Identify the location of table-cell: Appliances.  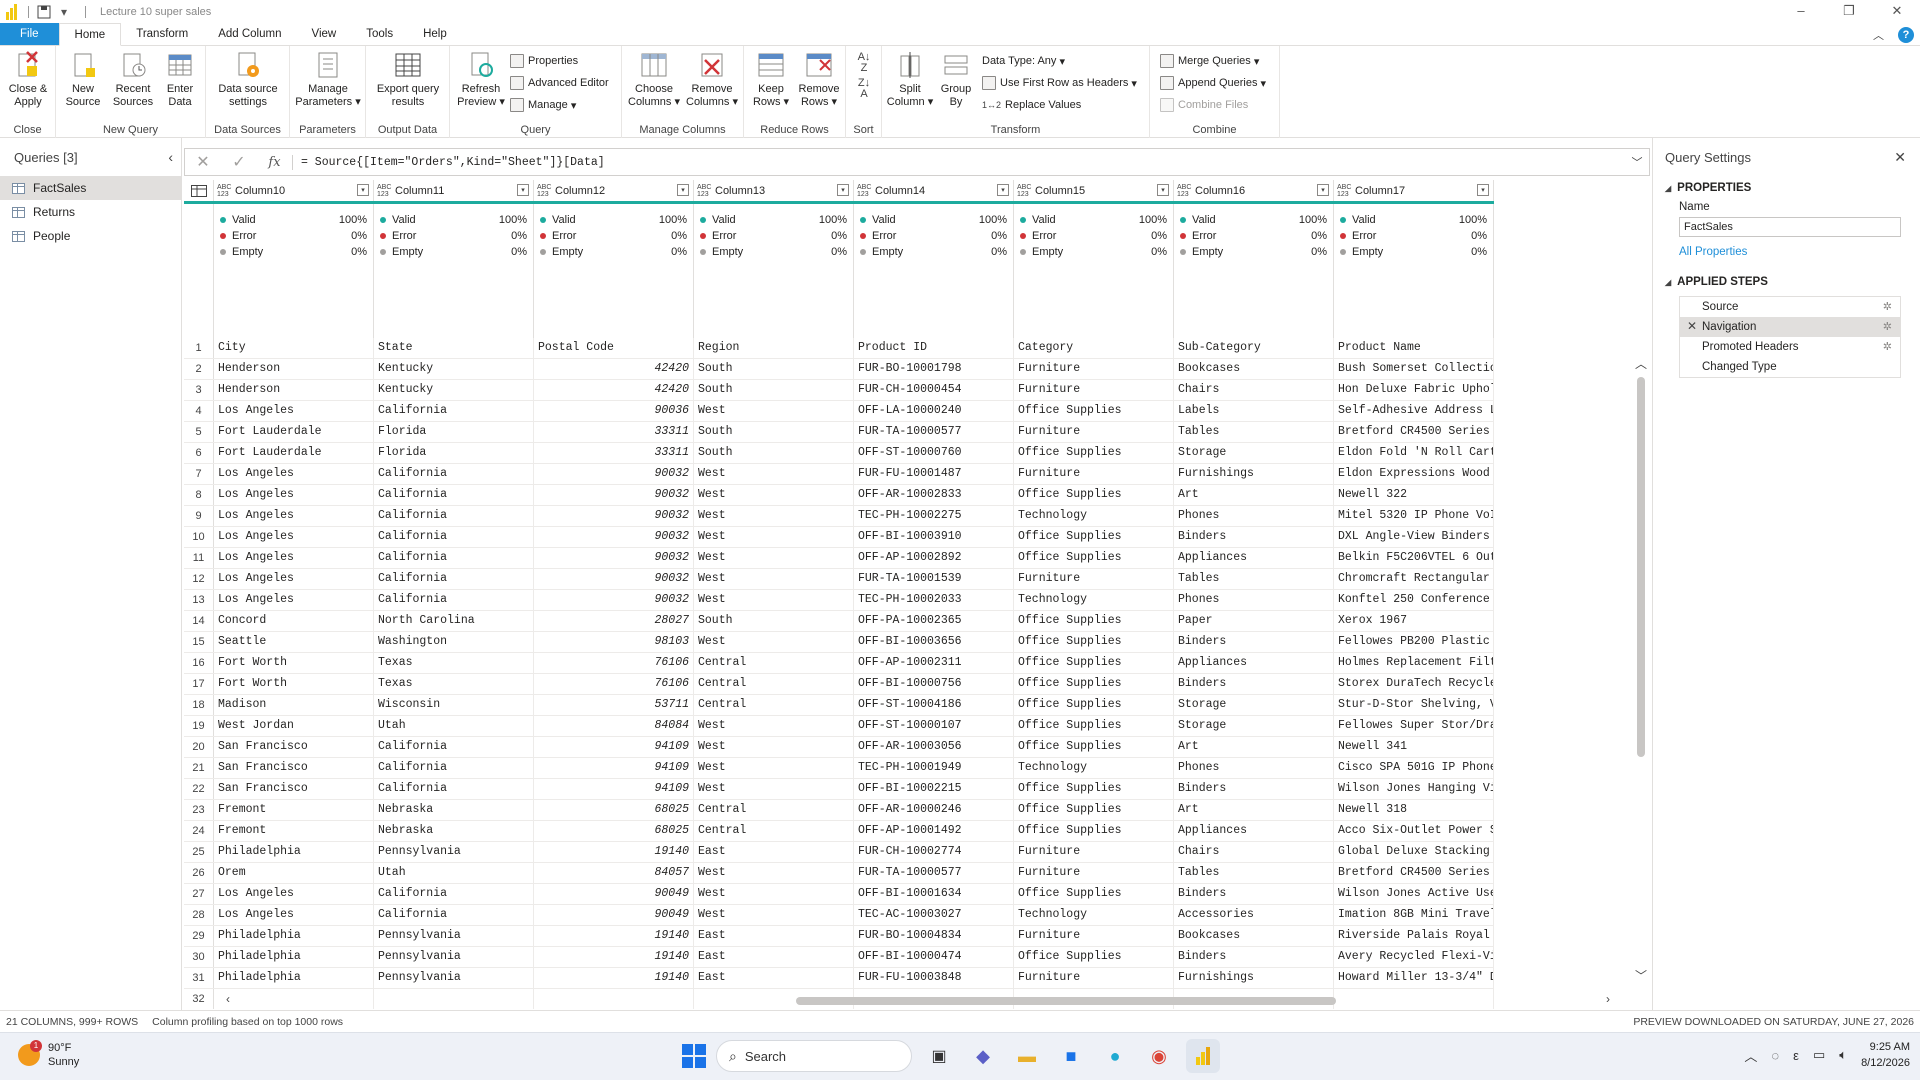
(1254, 663).